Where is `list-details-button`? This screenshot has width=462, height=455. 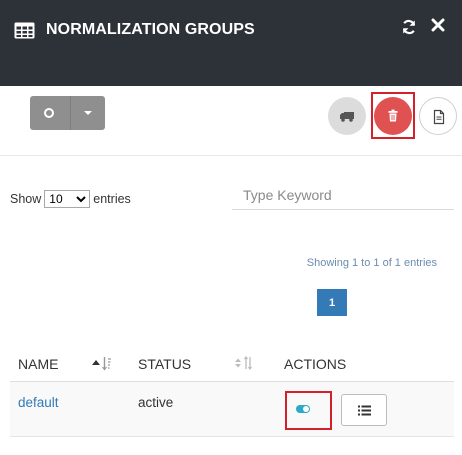
list-details-button is located at coordinates (364, 410).